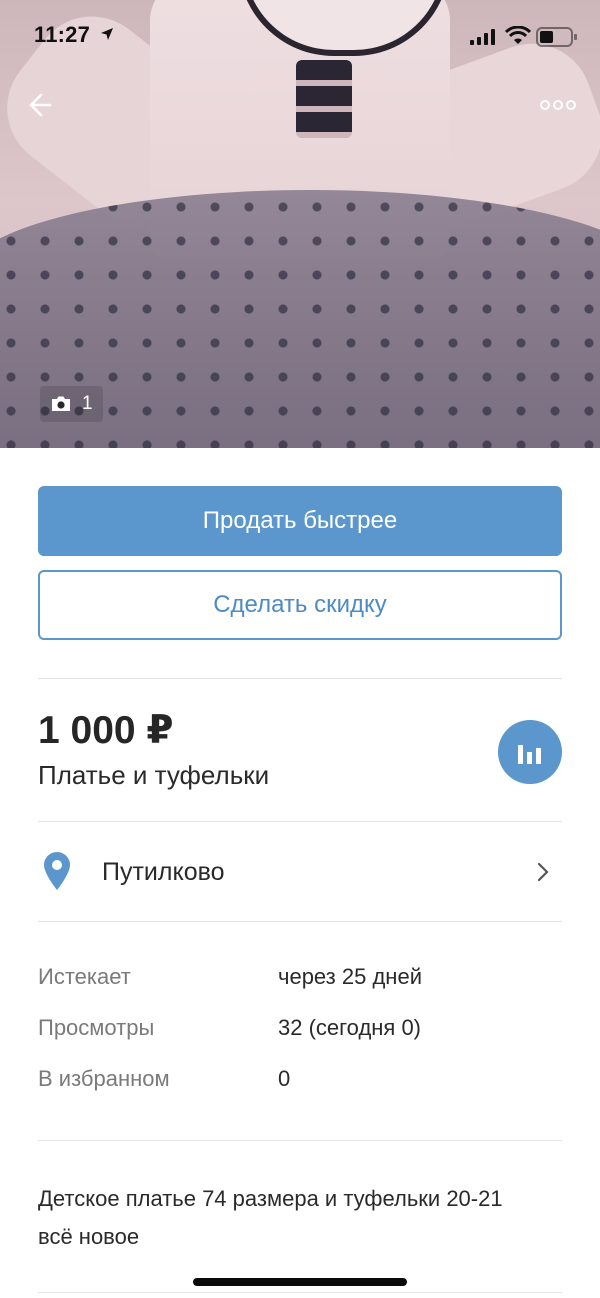 The height and width of the screenshot is (1298, 600). Describe the element at coordinates (87, 403) in the screenshot. I see `photo-count-value: 1` at that location.